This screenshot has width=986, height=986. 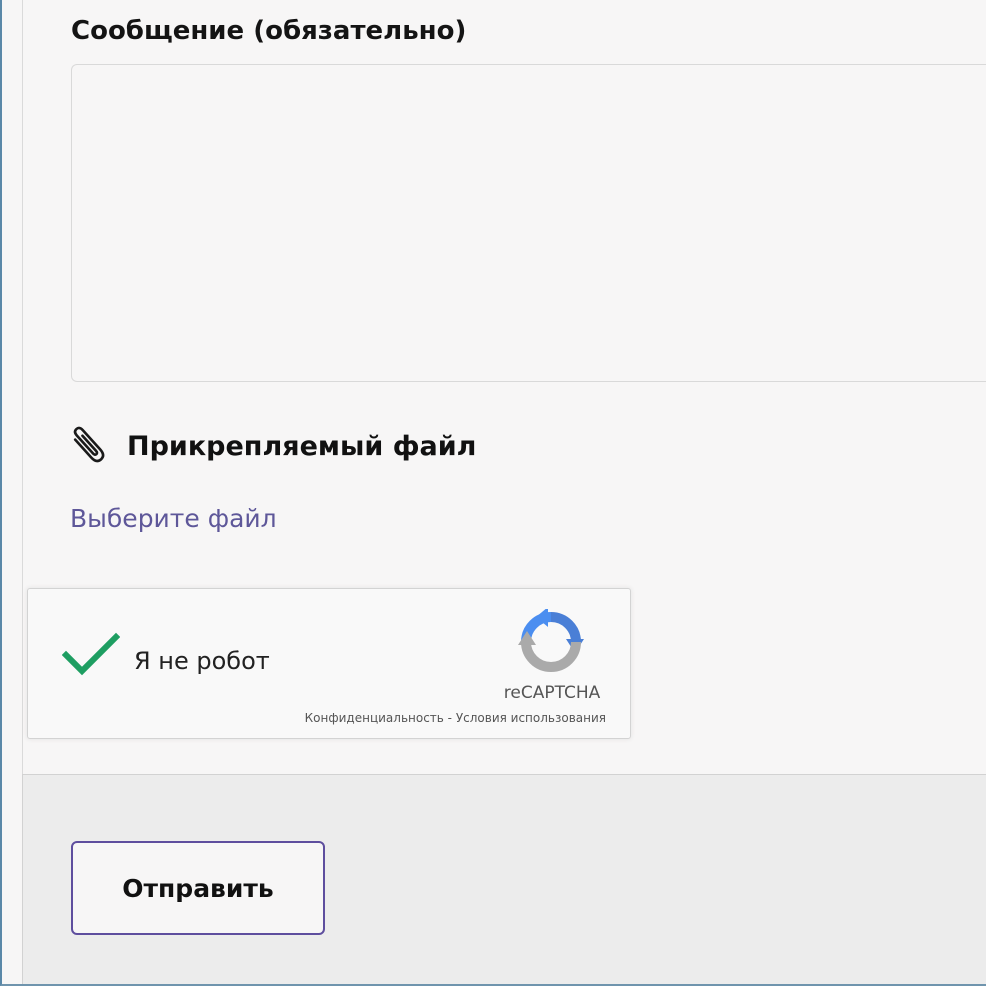 What do you see at coordinates (374, 718) in the screenshot?
I see `privacy-link: Конфиденциальность` at bounding box center [374, 718].